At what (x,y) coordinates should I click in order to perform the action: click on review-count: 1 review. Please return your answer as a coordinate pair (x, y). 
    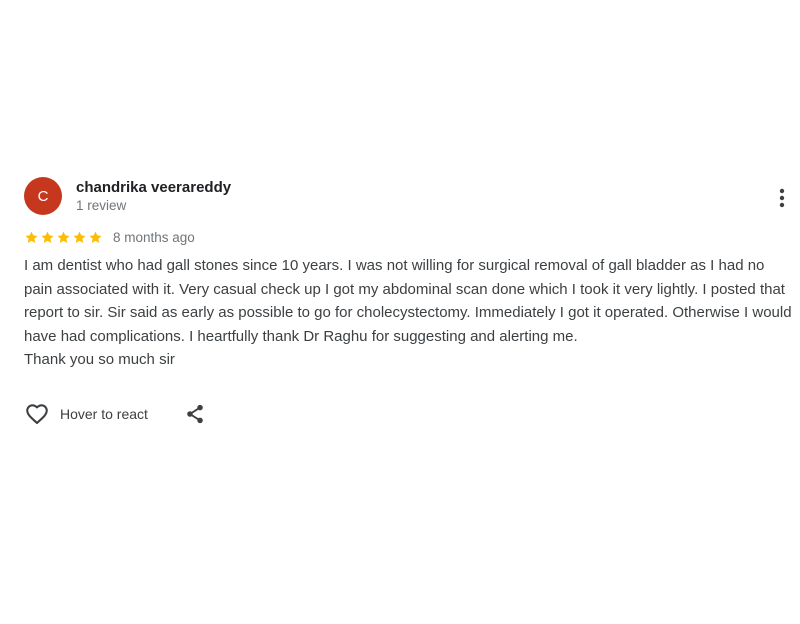
    Looking at the image, I should click on (101, 205).